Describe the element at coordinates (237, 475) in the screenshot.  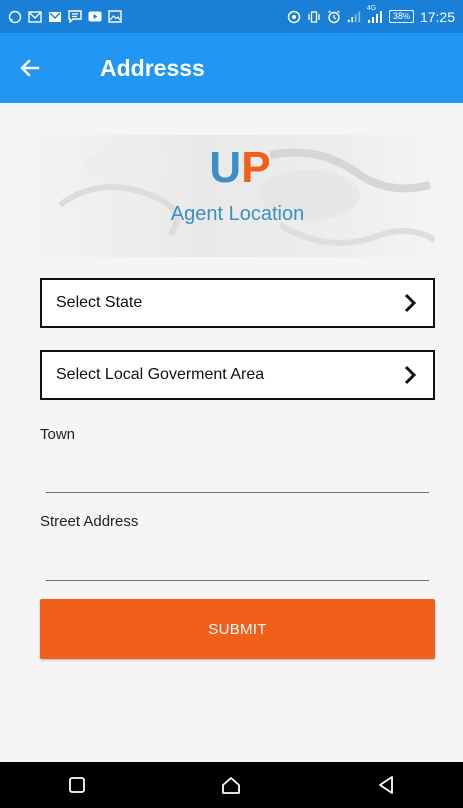
I see `town-input` at that location.